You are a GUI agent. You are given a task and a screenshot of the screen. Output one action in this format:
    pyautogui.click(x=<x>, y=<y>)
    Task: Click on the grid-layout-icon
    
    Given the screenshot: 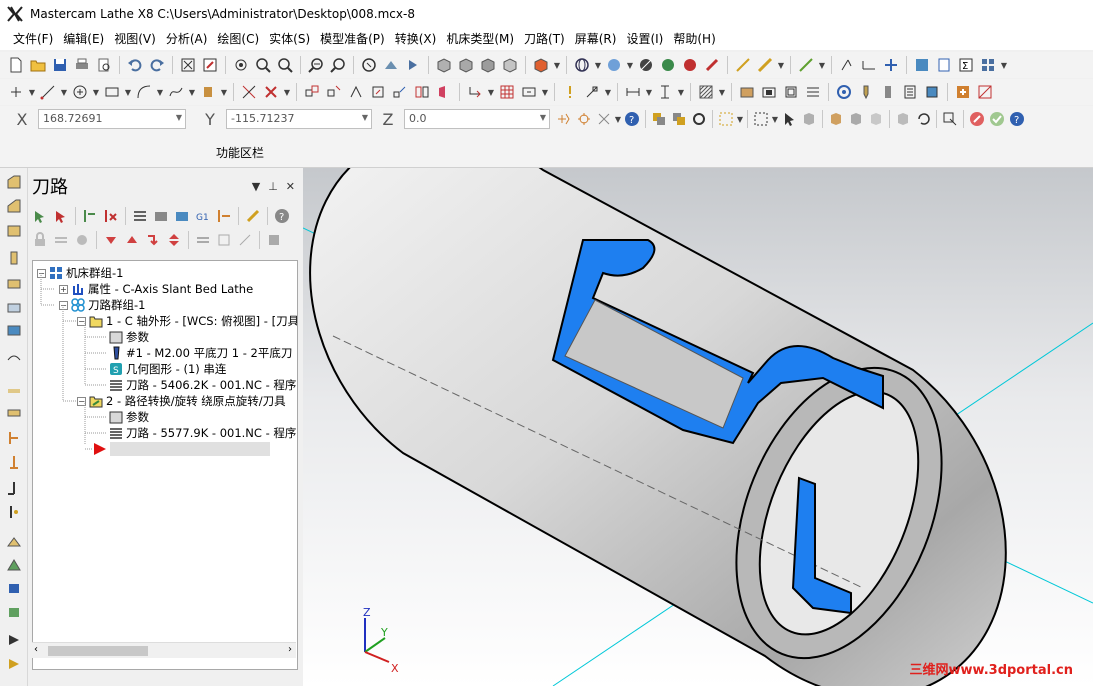 What is the action you would take?
    pyautogui.click(x=988, y=65)
    